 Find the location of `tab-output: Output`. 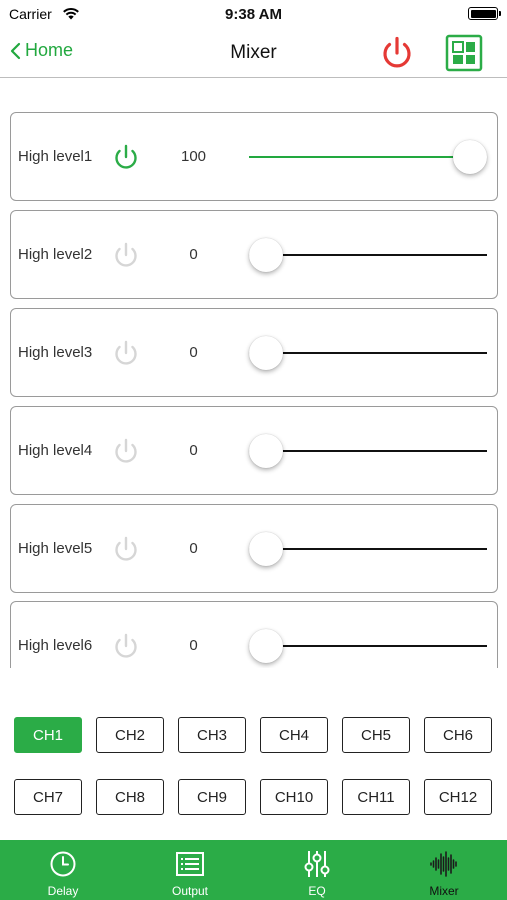

tab-output: Output is located at coordinates (190, 870).